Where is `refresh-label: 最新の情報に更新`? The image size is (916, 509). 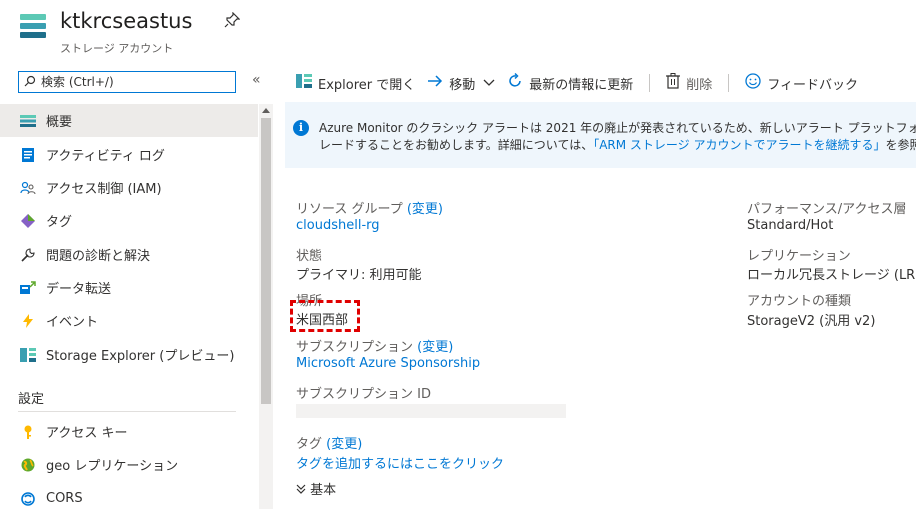
refresh-label: 最新の情報に更新 is located at coordinates (581, 85).